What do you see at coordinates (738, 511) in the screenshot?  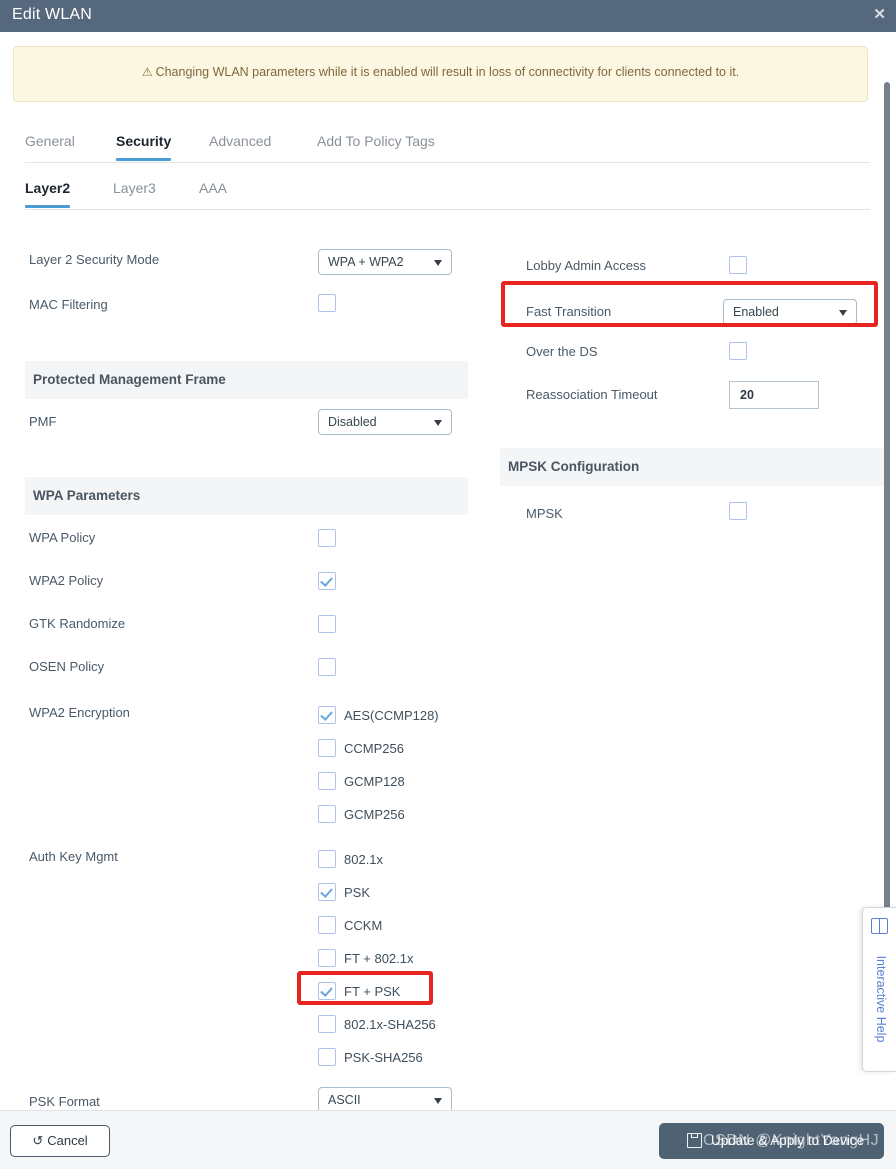 I see `checkbox-mpsk` at bounding box center [738, 511].